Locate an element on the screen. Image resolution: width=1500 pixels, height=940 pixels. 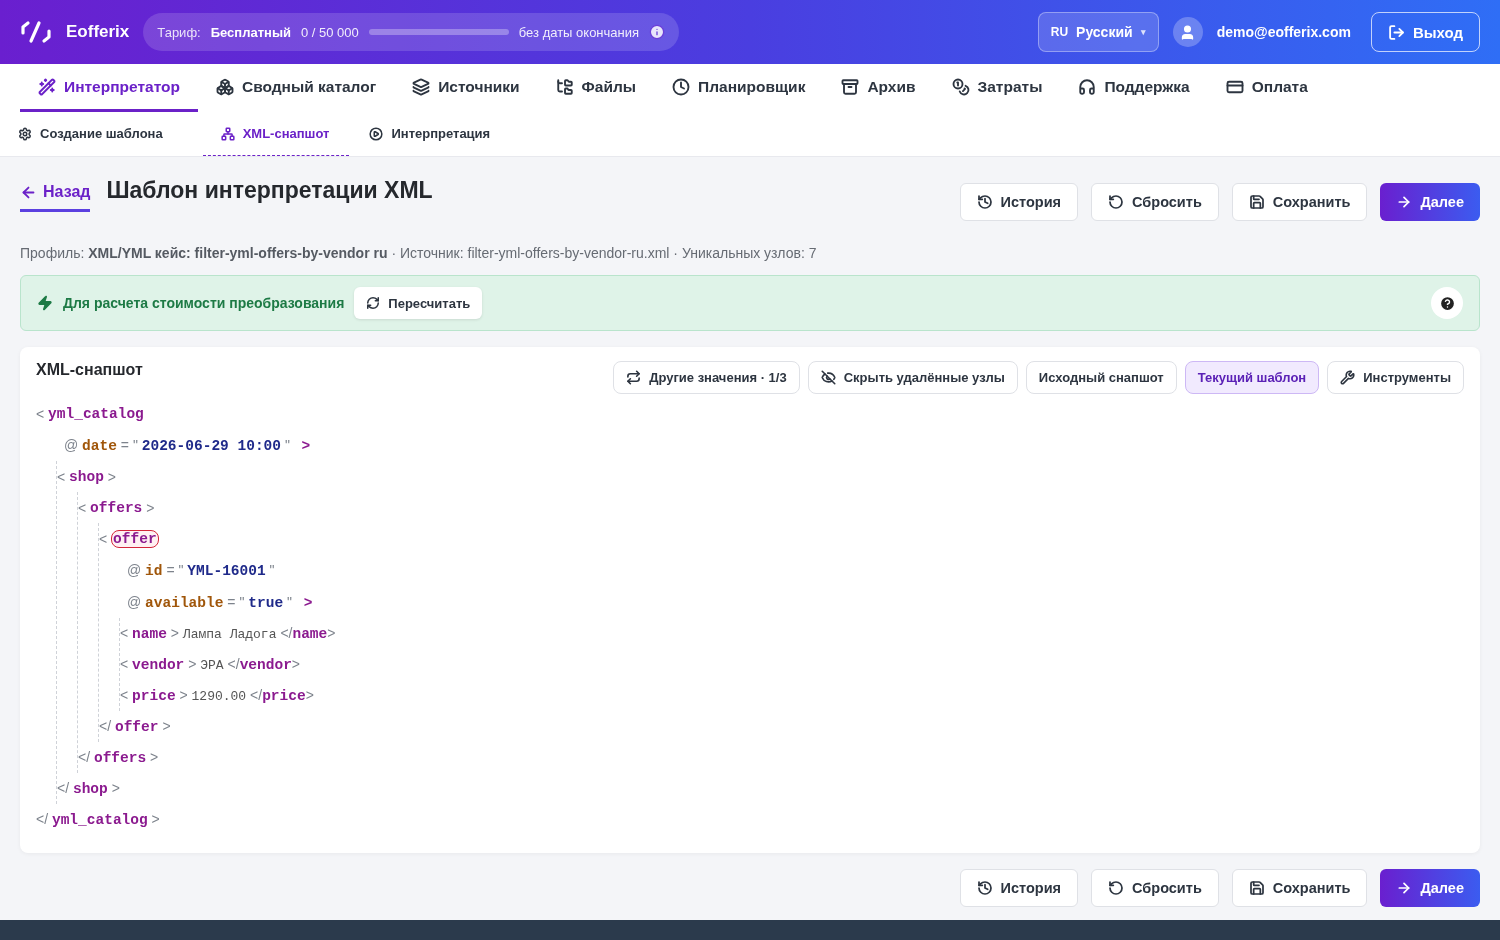
language-select: RU Русский ▾ is located at coordinates (1098, 32).